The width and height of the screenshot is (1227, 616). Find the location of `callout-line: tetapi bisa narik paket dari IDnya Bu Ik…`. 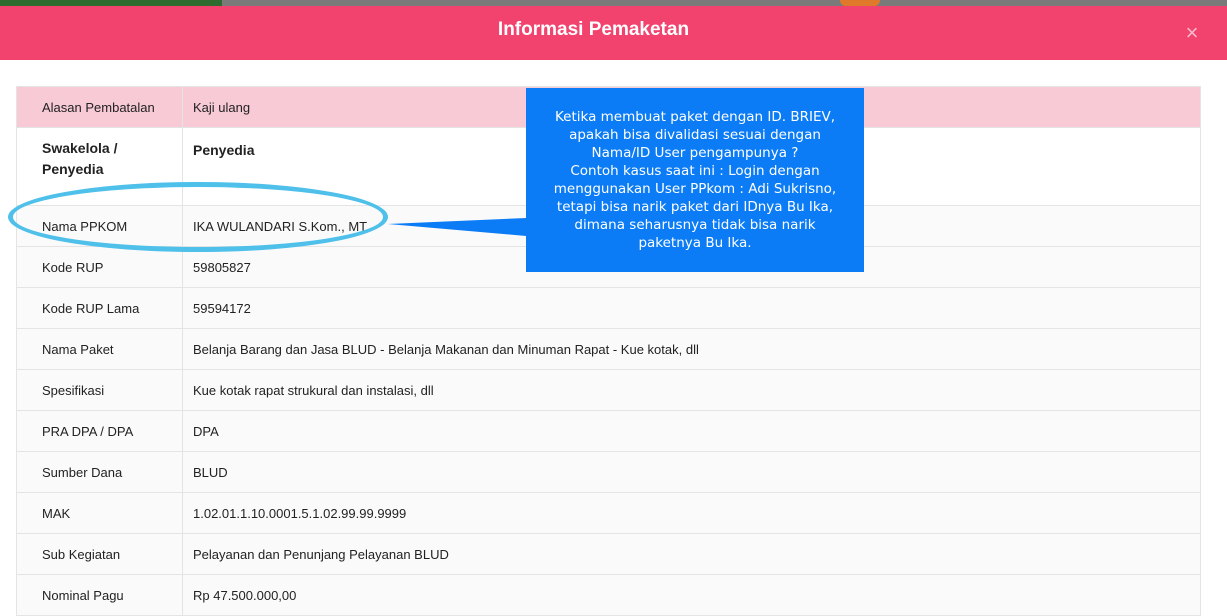

callout-line: tetapi bisa narik paket dari IDnya Bu Ik… is located at coordinates (695, 207).